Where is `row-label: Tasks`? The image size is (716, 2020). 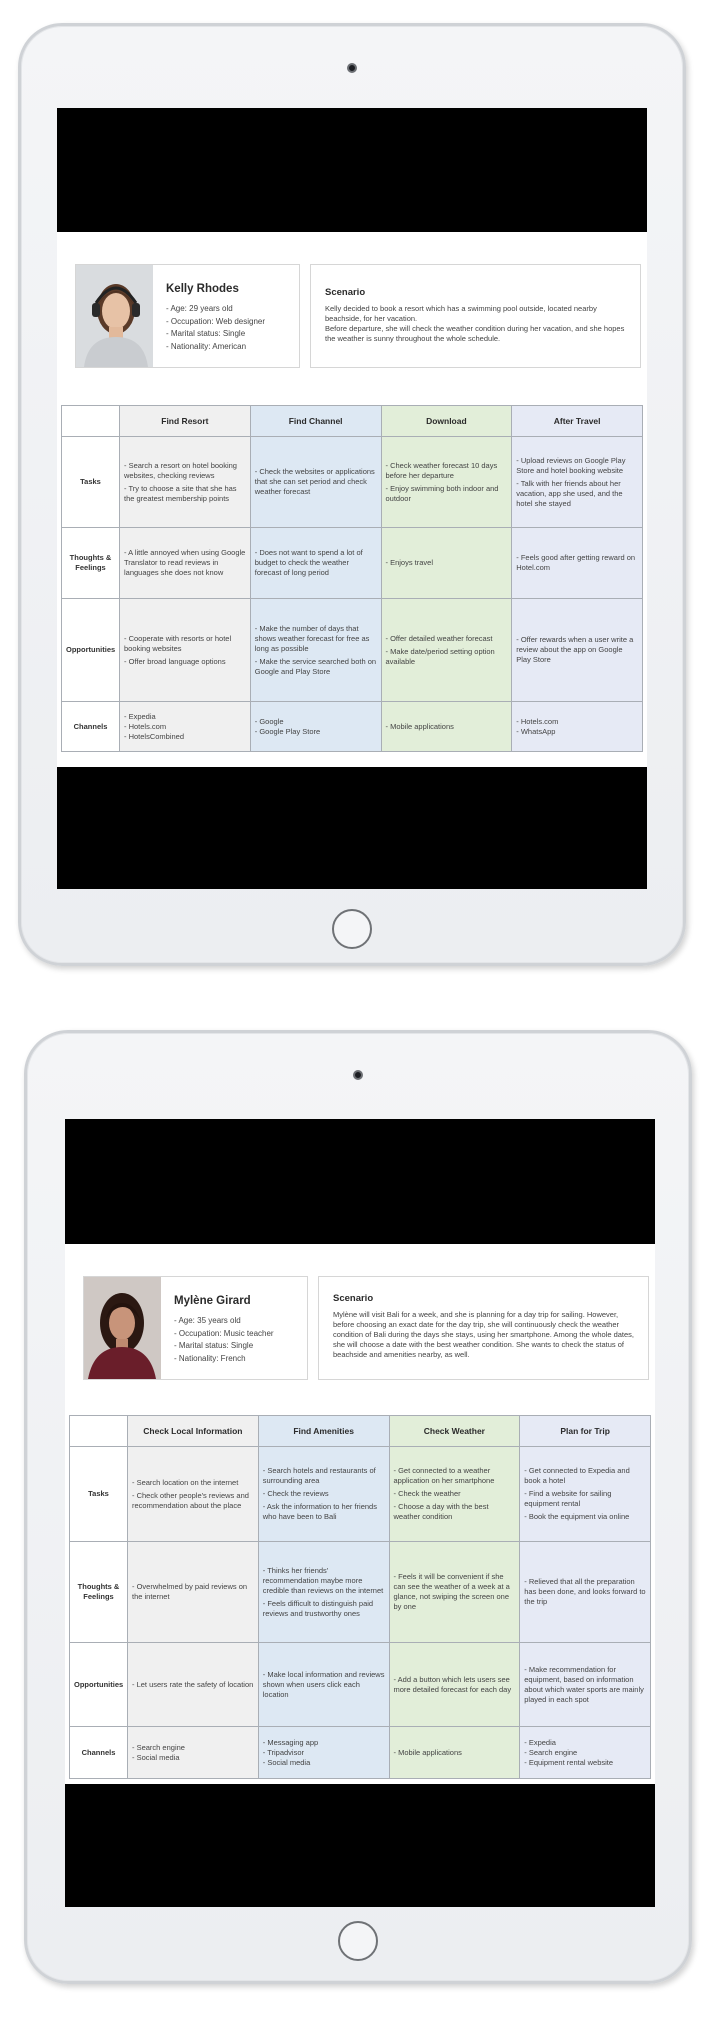
row-label: Tasks is located at coordinates (98, 1494).